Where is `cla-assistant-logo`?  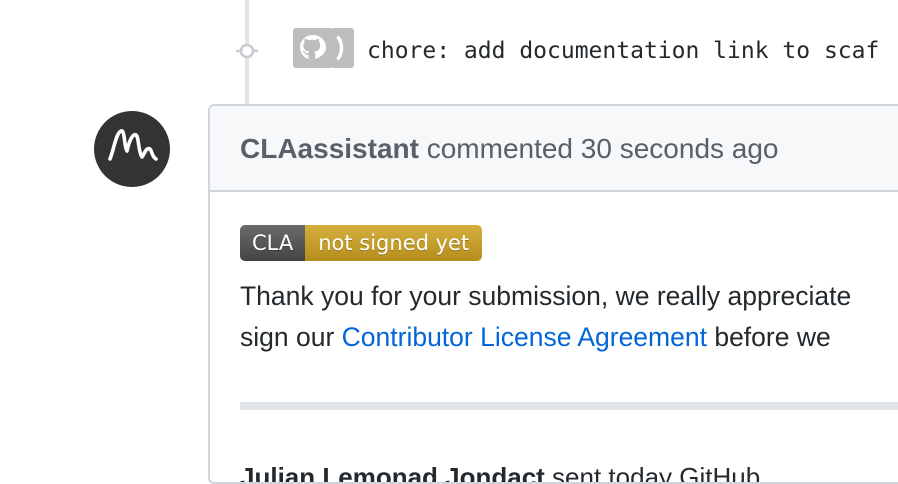
cla-assistant-logo is located at coordinates (132, 149).